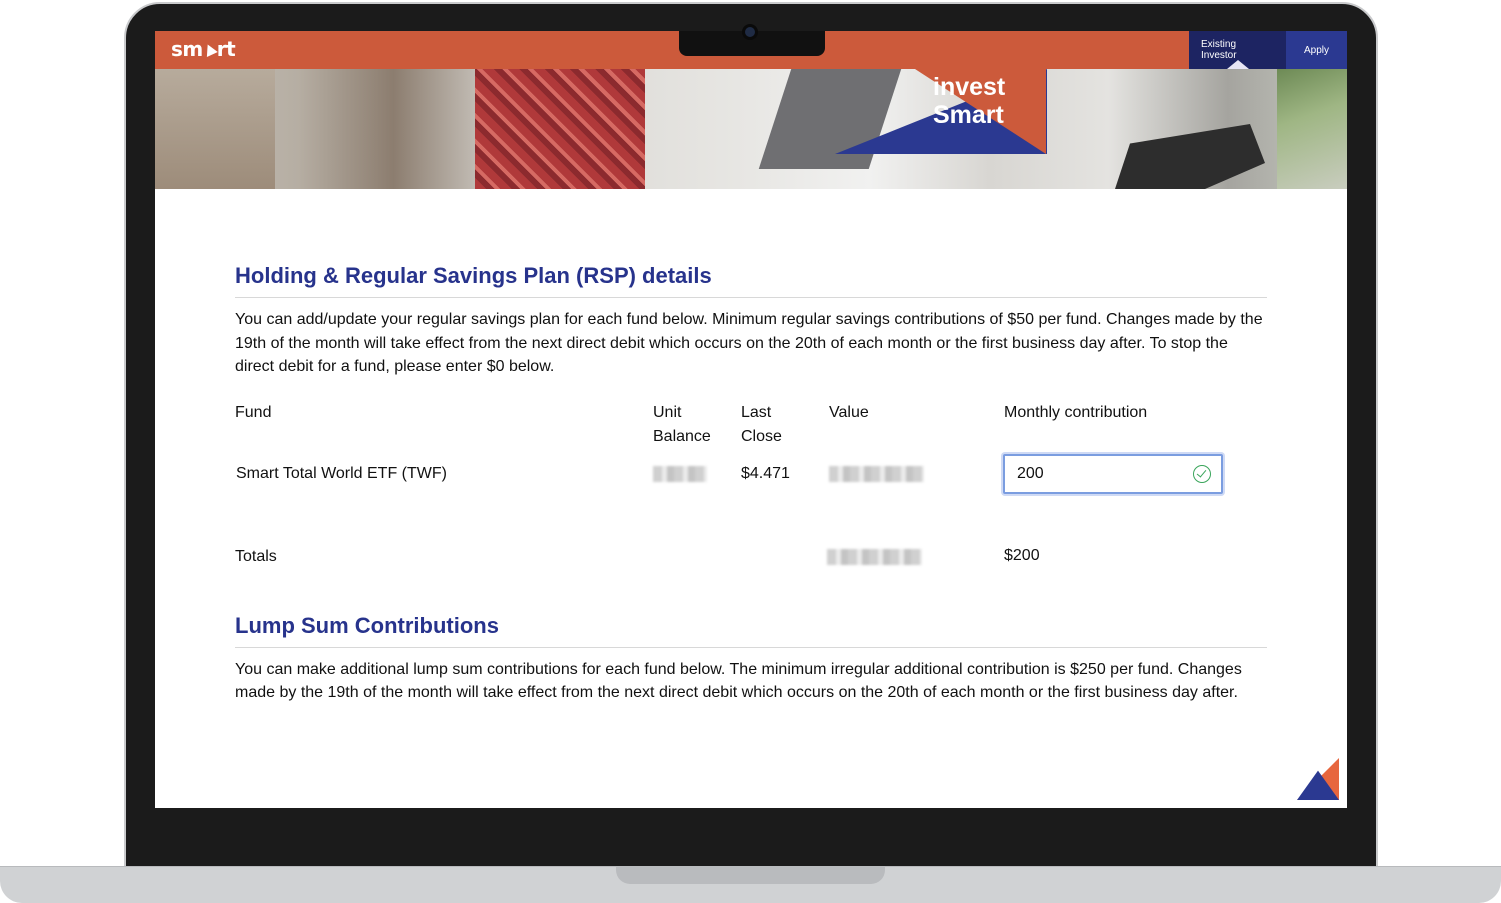 This screenshot has height=903, width=1501. I want to click on totals-label: Totals, so click(256, 556).